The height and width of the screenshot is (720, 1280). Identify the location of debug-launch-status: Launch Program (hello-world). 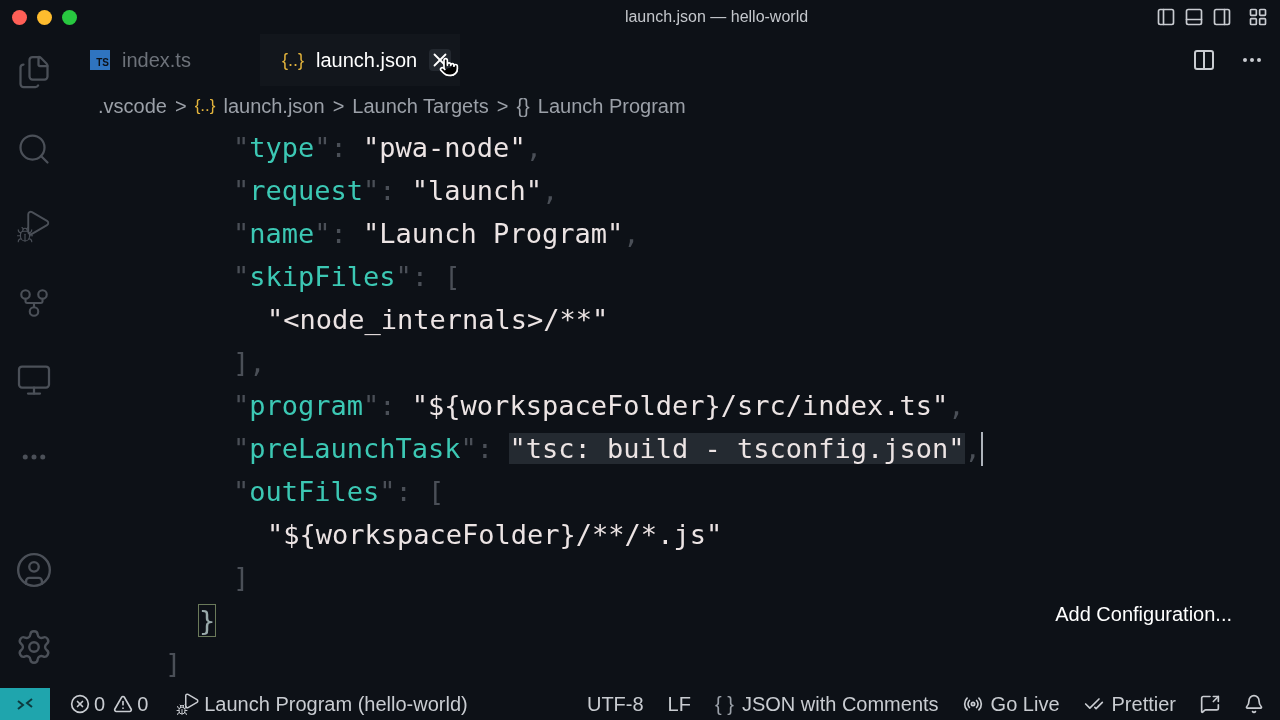
(336, 704).